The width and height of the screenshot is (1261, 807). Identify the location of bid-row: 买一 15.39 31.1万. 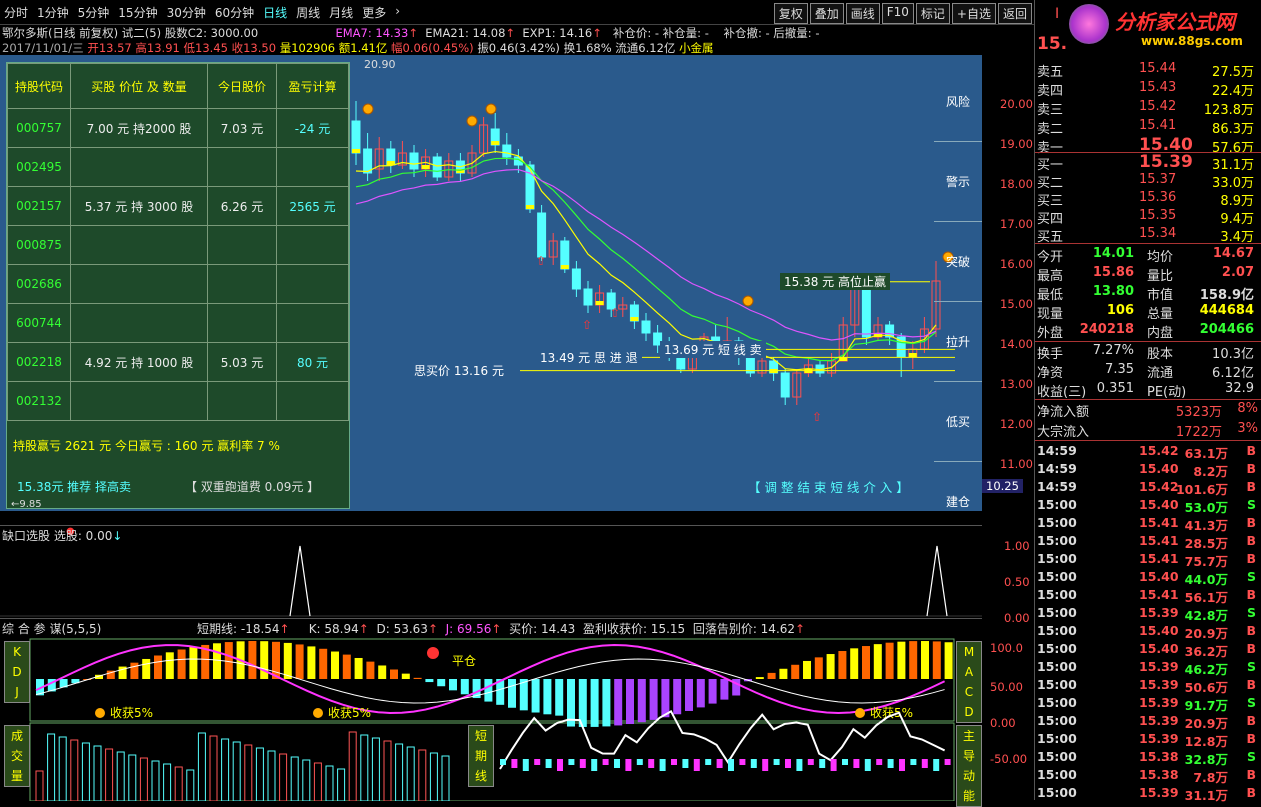
(1148, 162).